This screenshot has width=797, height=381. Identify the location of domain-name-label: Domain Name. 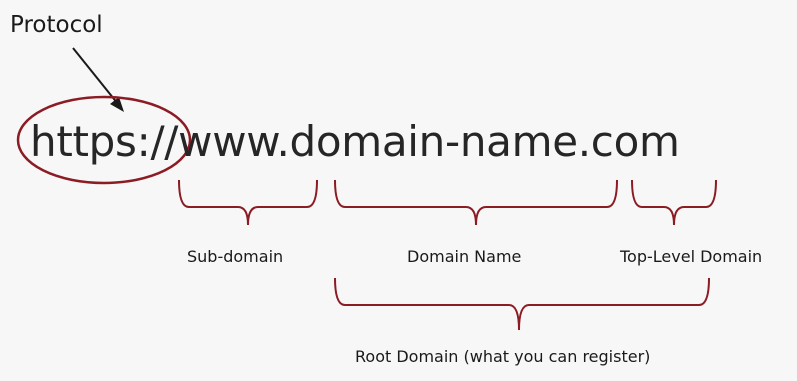
(464, 256).